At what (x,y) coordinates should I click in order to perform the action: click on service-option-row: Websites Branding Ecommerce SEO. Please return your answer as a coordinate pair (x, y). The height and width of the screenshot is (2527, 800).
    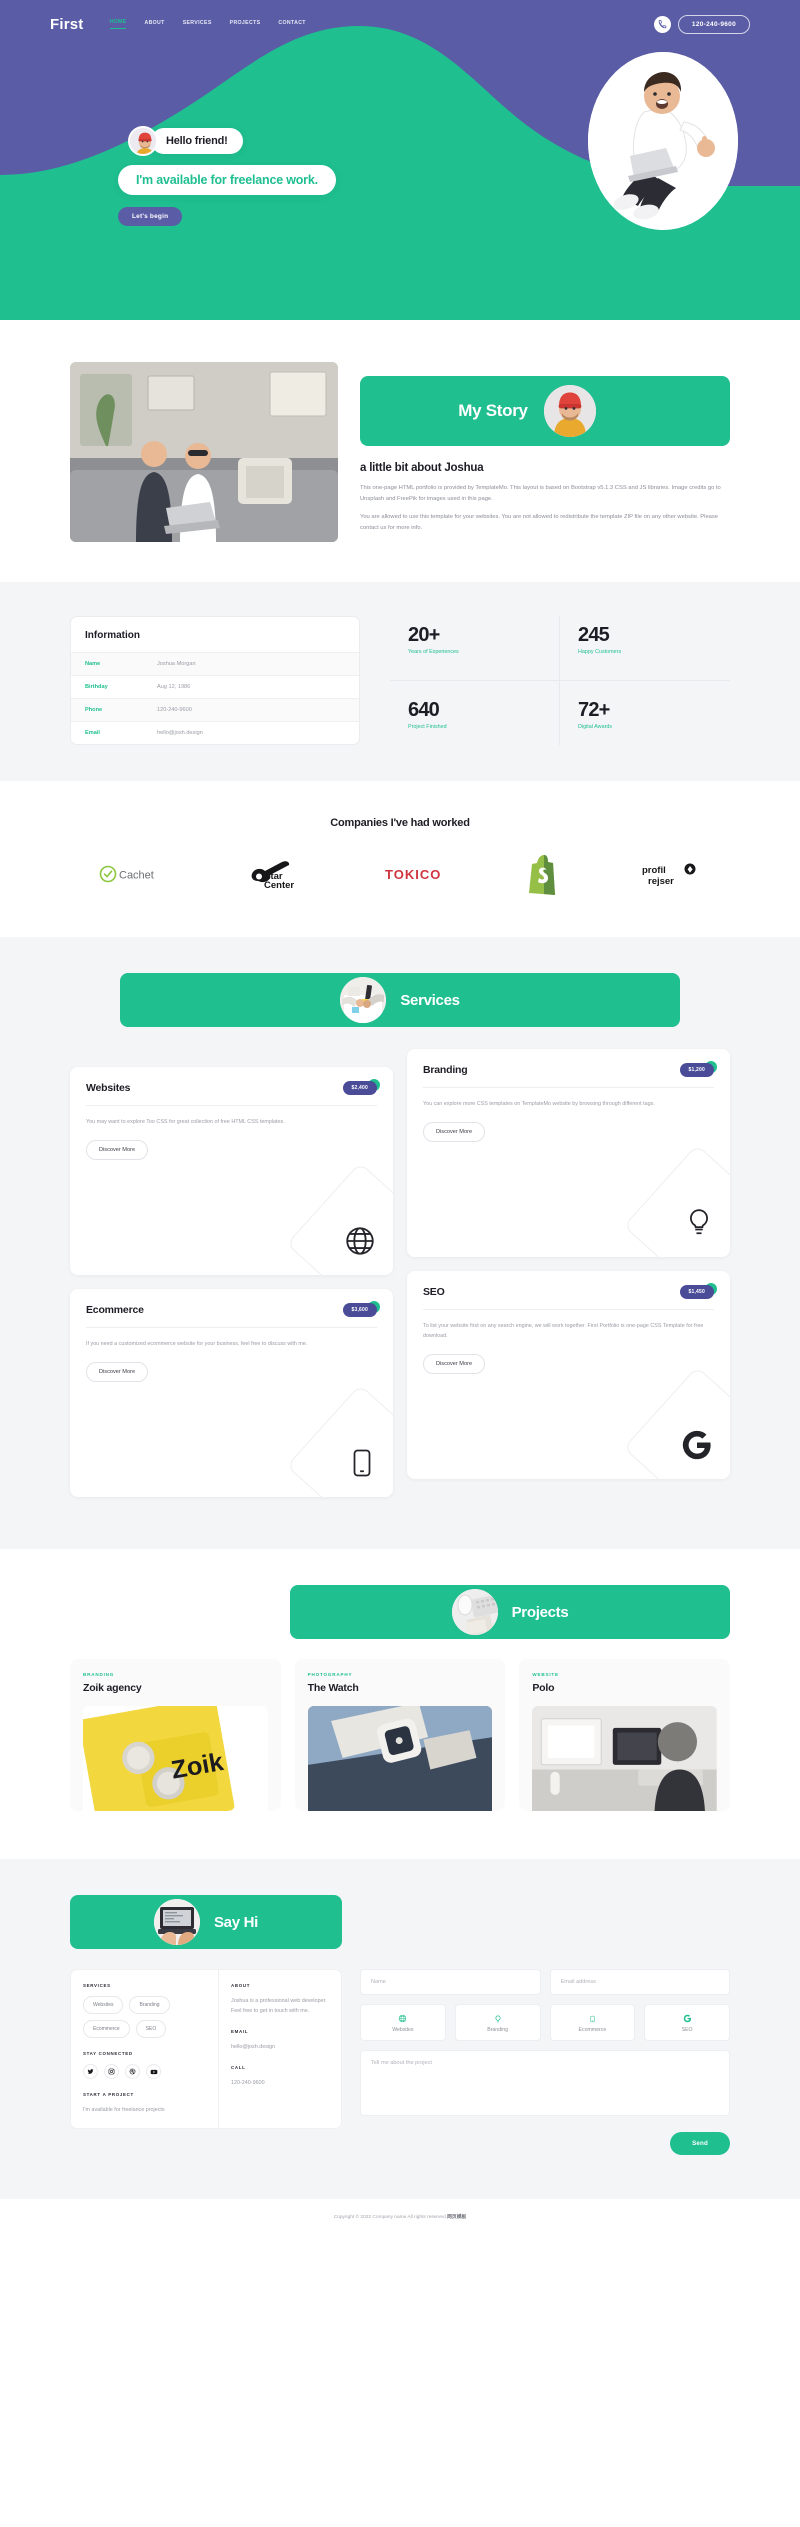
    Looking at the image, I should click on (545, 2022).